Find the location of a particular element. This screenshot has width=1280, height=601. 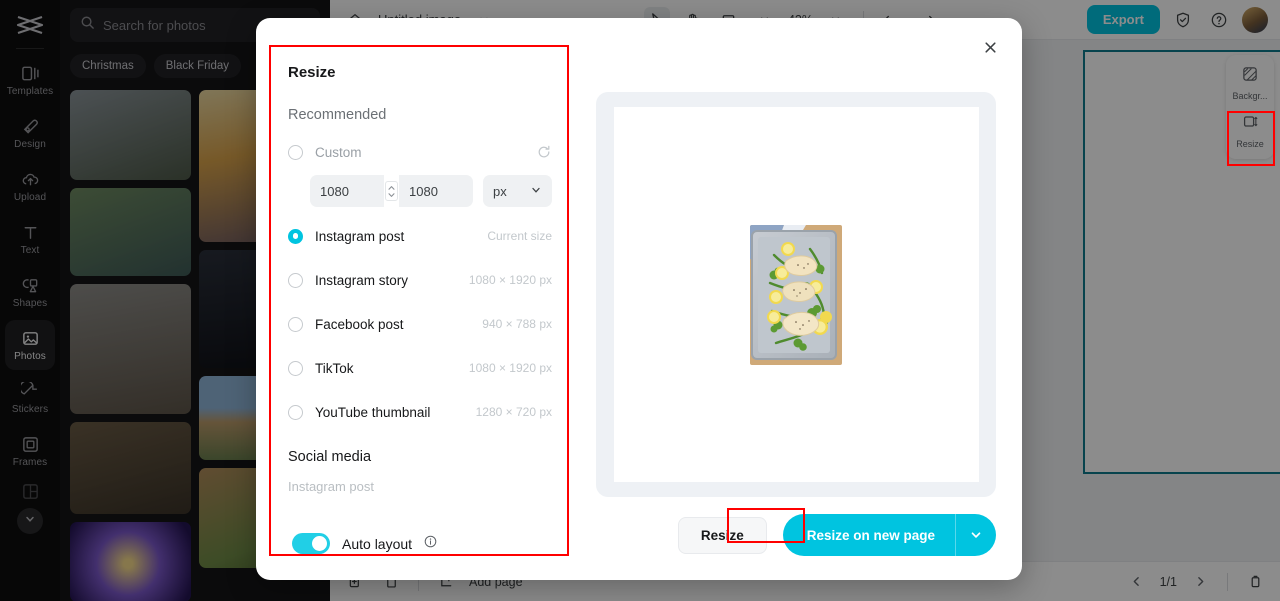

option-youtube-thumbnail: YouTube thumbnail 1280 × 720 px is located at coordinates (420, 412).